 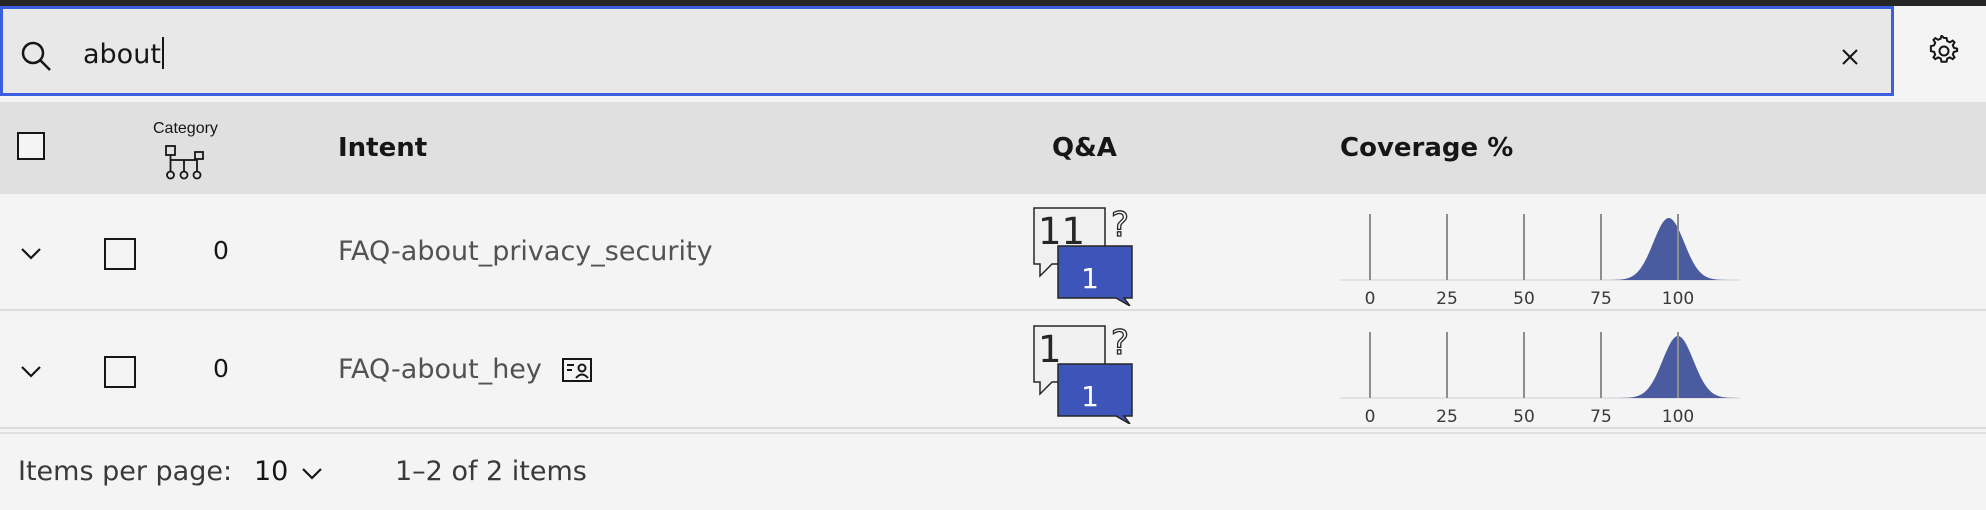 I want to click on qa-badge: 1 1 ?, so click(x=1082, y=374).